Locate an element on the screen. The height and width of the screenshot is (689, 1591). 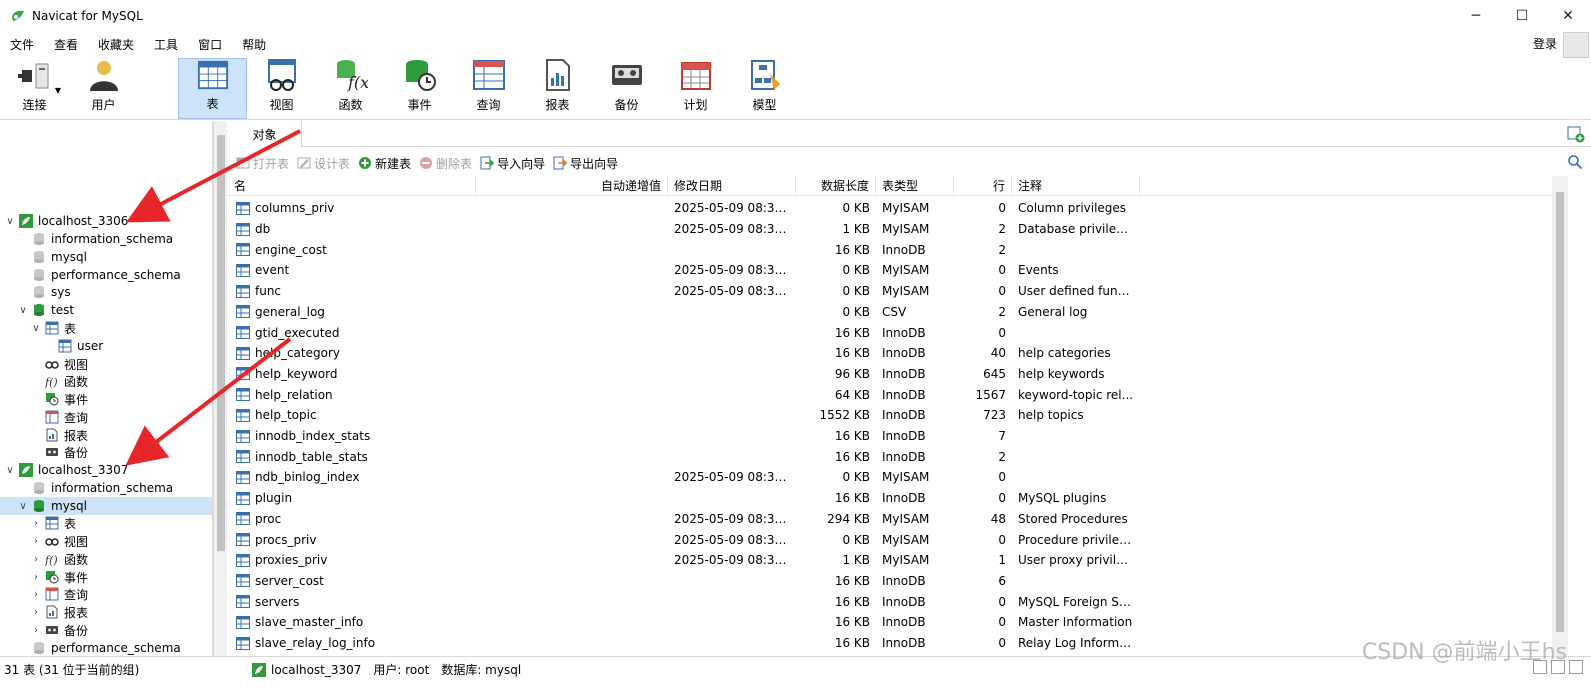
tree-item-functions: › f() 函数 is located at coordinates (106, 559).